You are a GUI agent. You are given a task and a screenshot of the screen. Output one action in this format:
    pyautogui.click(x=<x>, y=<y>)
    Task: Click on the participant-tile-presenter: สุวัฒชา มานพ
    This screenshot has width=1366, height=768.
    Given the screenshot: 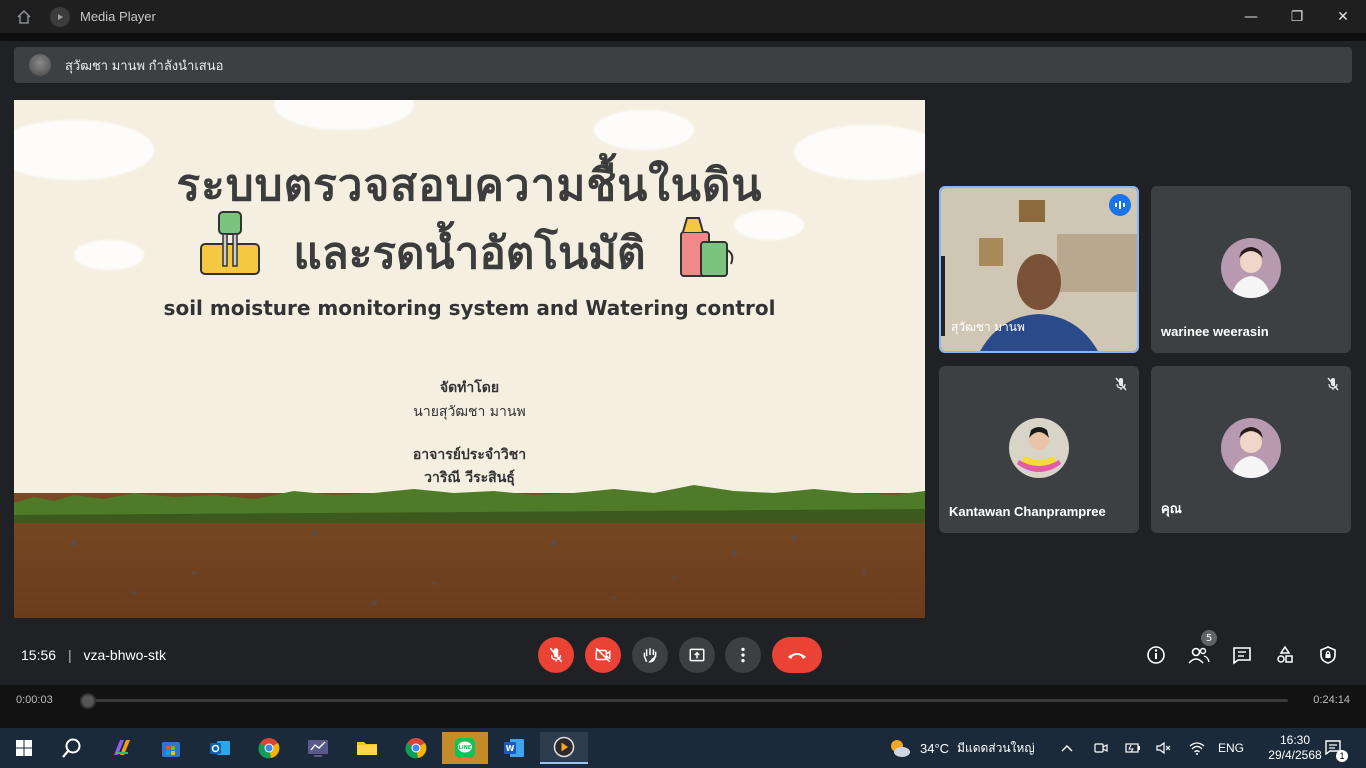 What is the action you would take?
    pyautogui.click(x=1039, y=269)
    